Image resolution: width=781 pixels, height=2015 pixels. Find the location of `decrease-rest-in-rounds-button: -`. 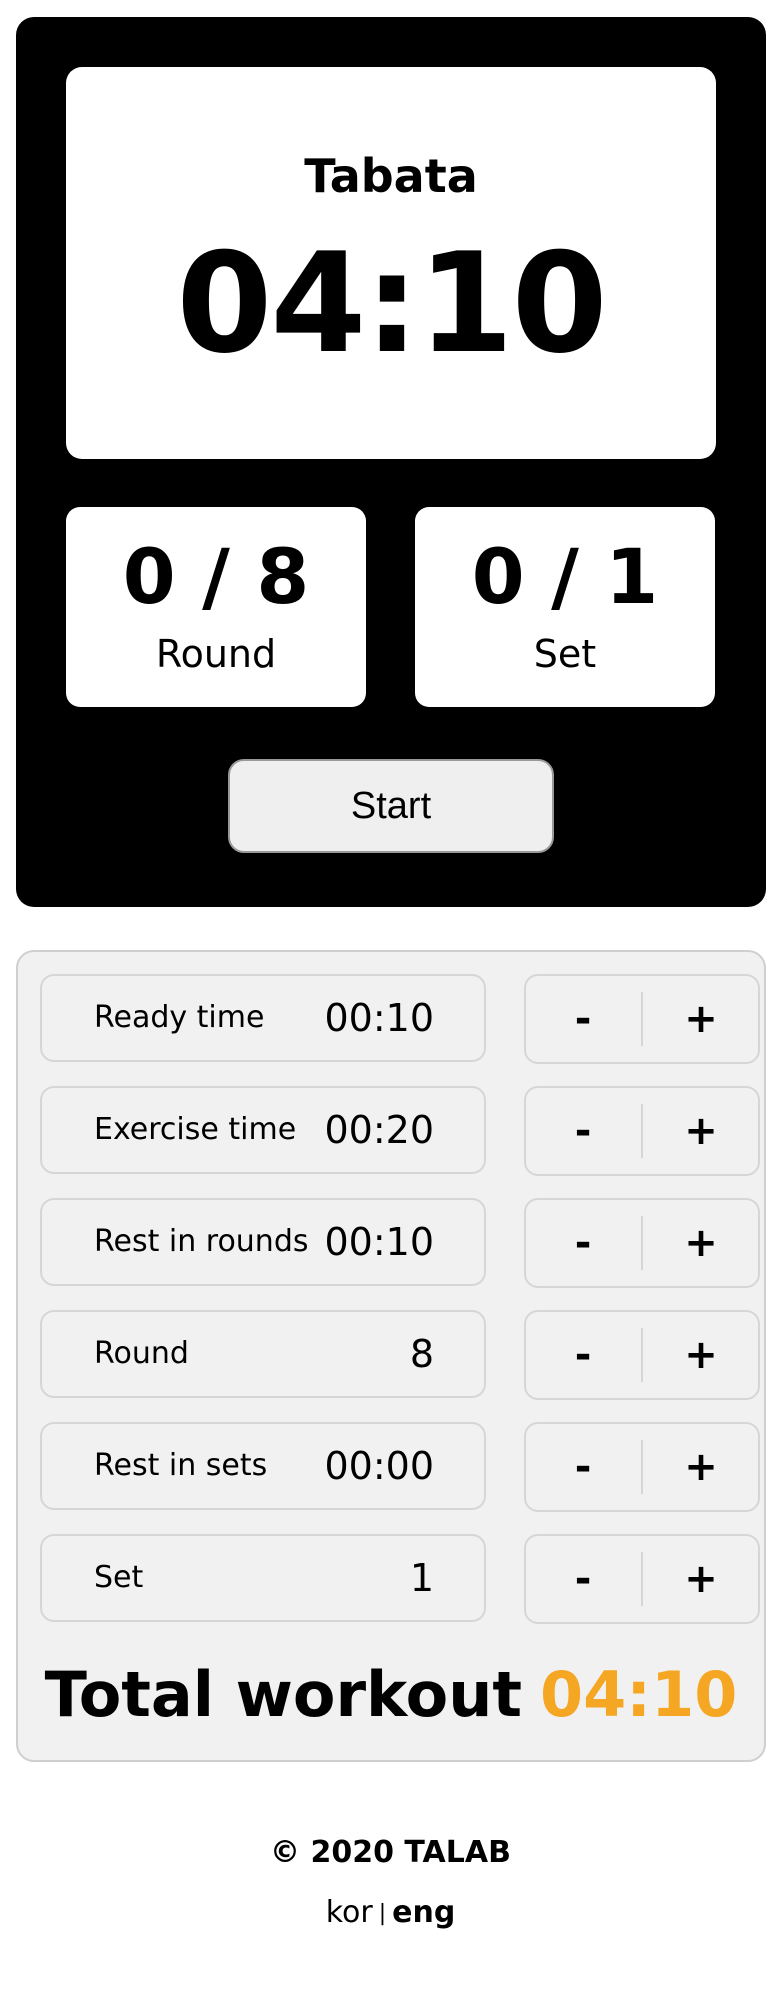

decrease-rest-in-rounds-button: - is located at coordinates (583, 1243).